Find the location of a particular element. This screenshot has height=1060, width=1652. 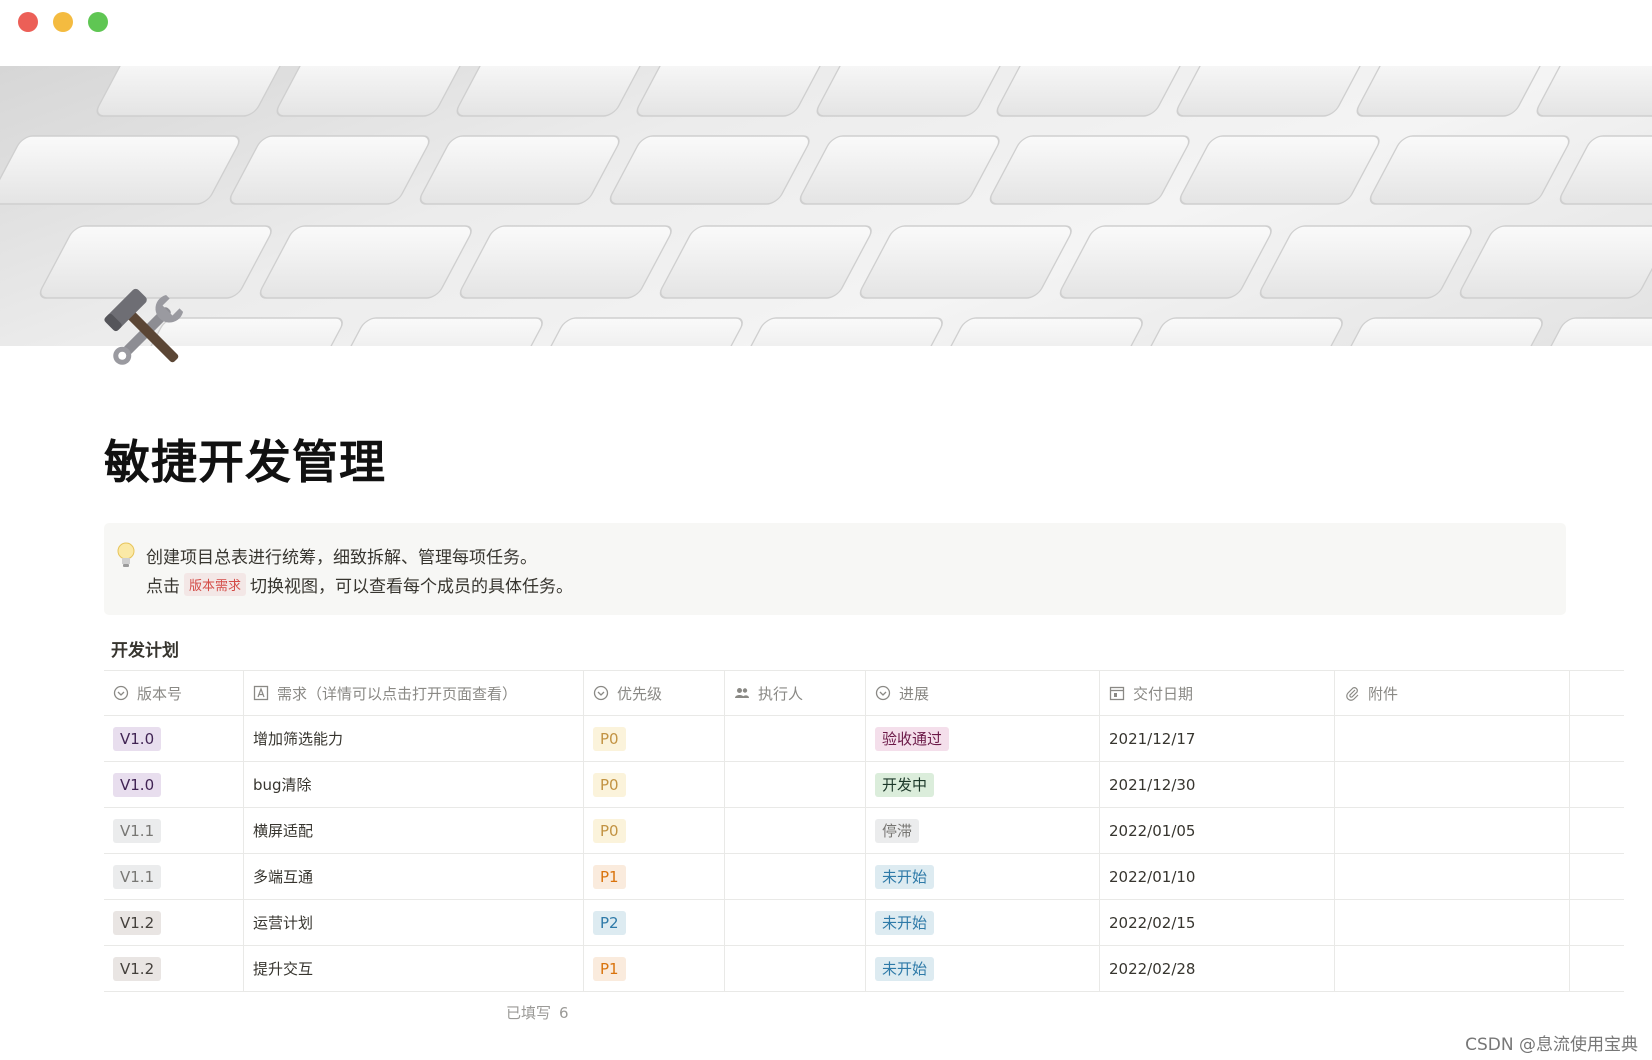

column-label: 进展 is located at coordinates (914, 693).